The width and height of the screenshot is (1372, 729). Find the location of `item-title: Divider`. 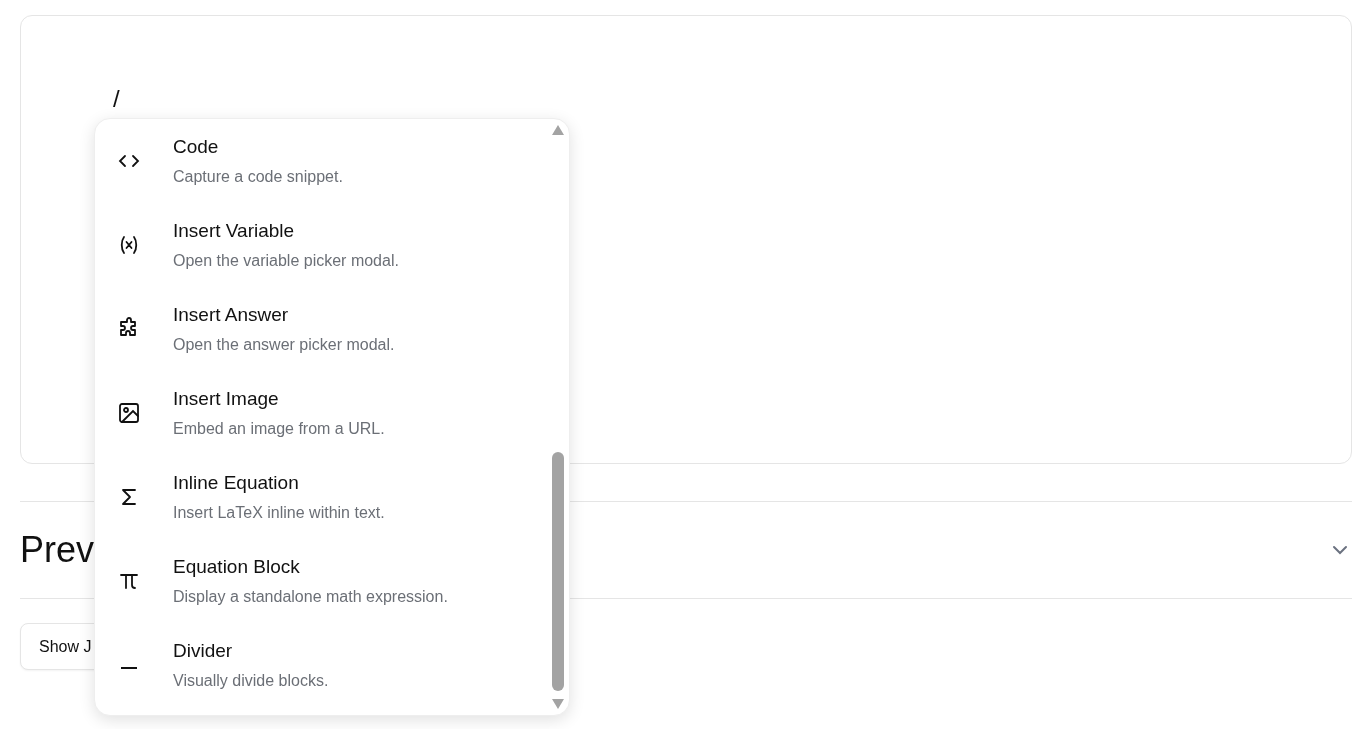

item-title: Divider is located at coordinates (203, 650).